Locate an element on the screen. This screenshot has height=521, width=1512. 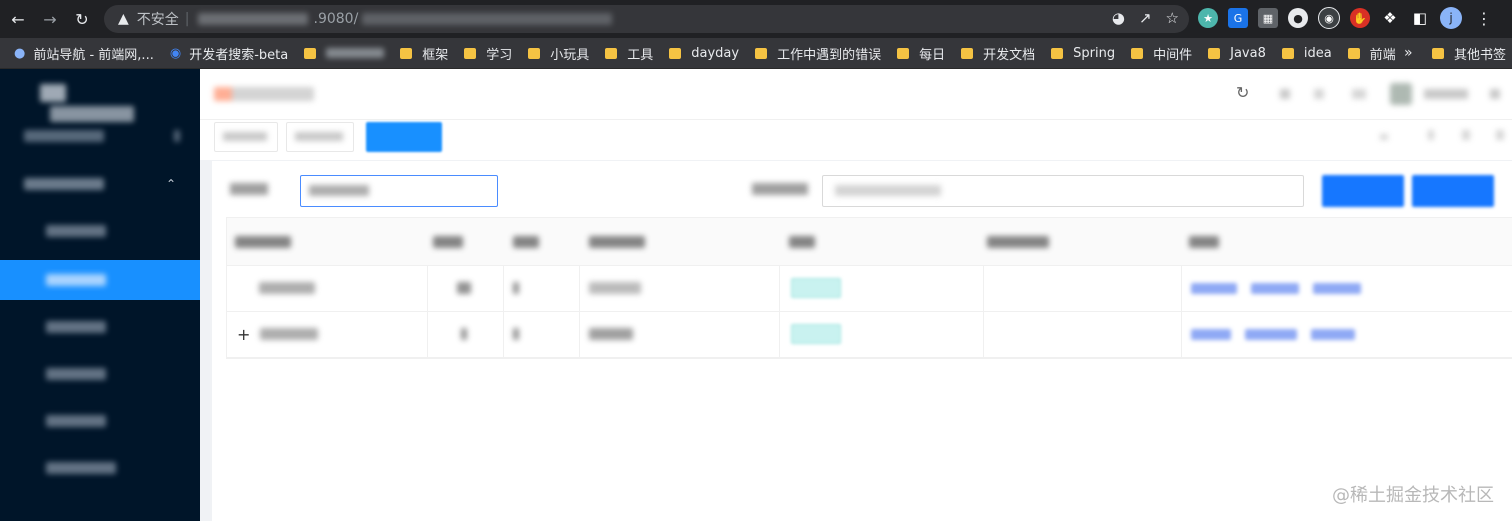
bookmark-star-icon: ☆ is located at coordinates (1172, 18).